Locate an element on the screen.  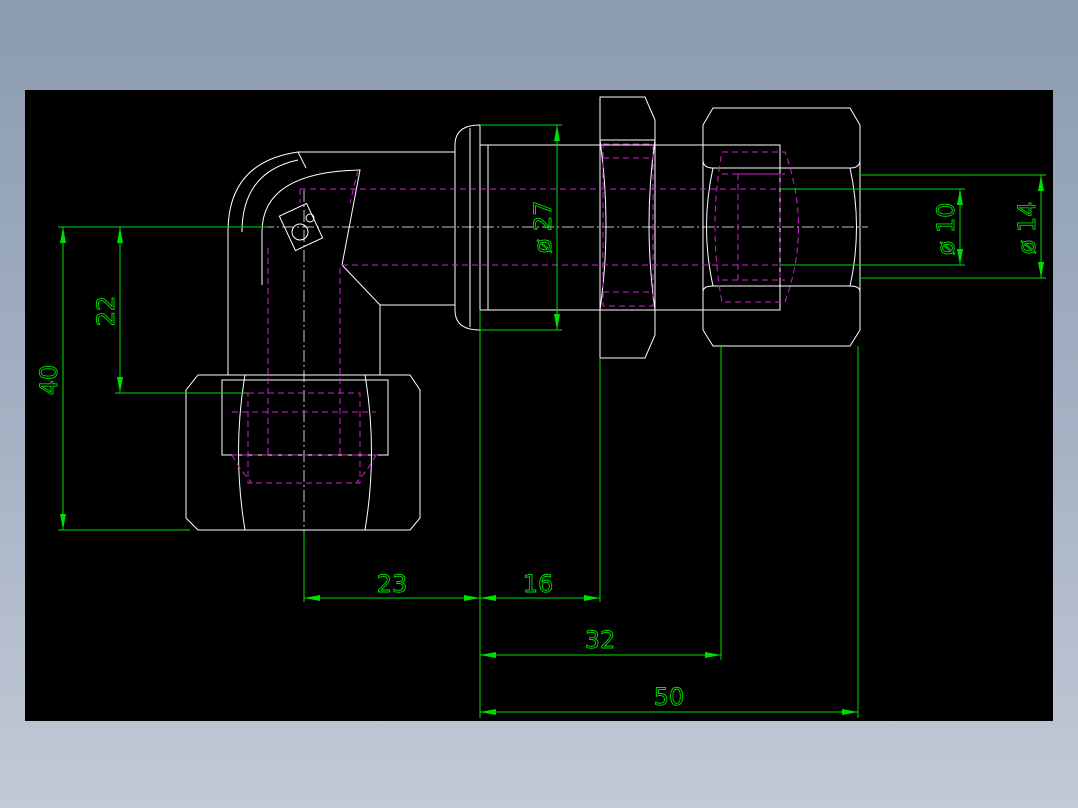
dim-40-label: 40 is located at coordinates (49, 380).